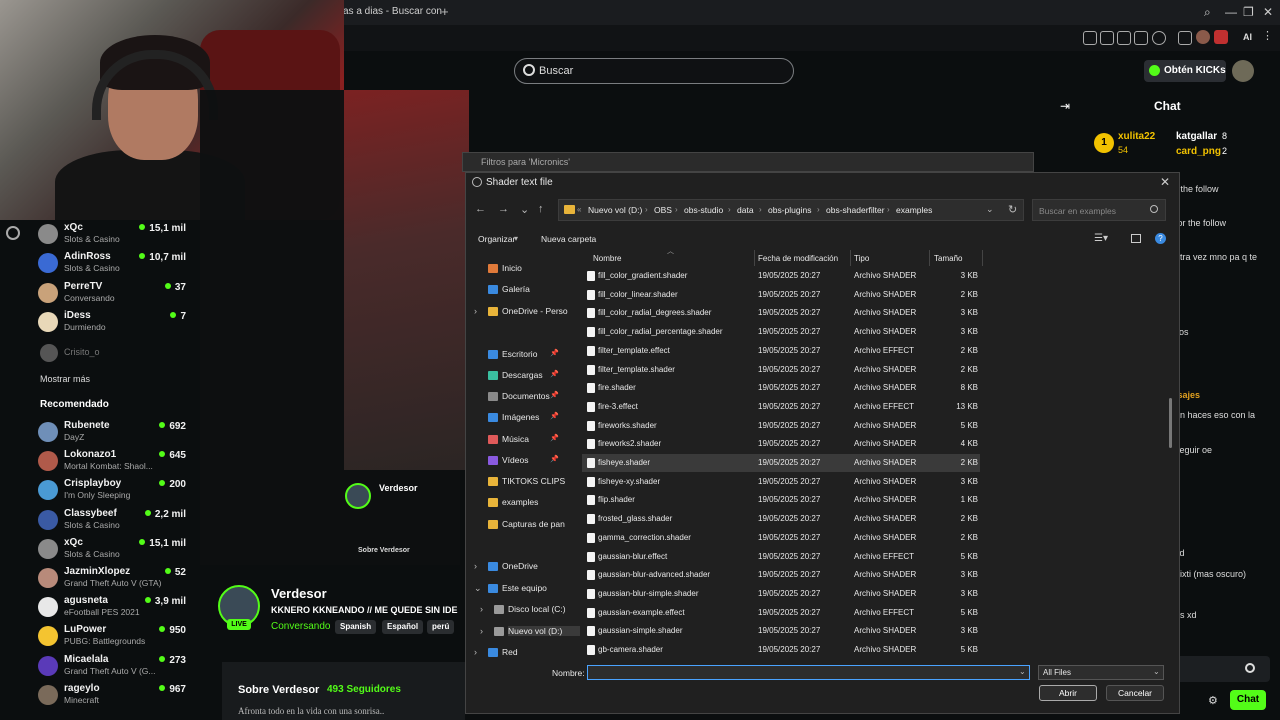 Image resolution: width=1280 pixels, height=720 pixels. Describe the element at coordinates (654, 71) in the screenshot. I see `search-input: Buscar` at that location.